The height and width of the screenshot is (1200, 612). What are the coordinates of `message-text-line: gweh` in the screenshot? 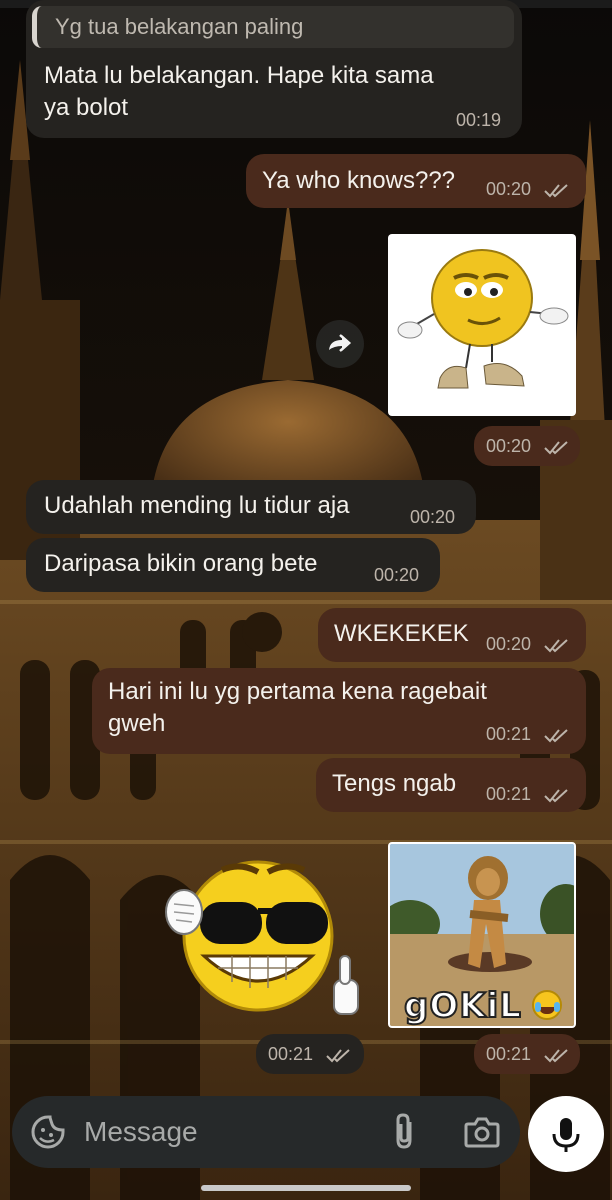 It's located at (137, 723).